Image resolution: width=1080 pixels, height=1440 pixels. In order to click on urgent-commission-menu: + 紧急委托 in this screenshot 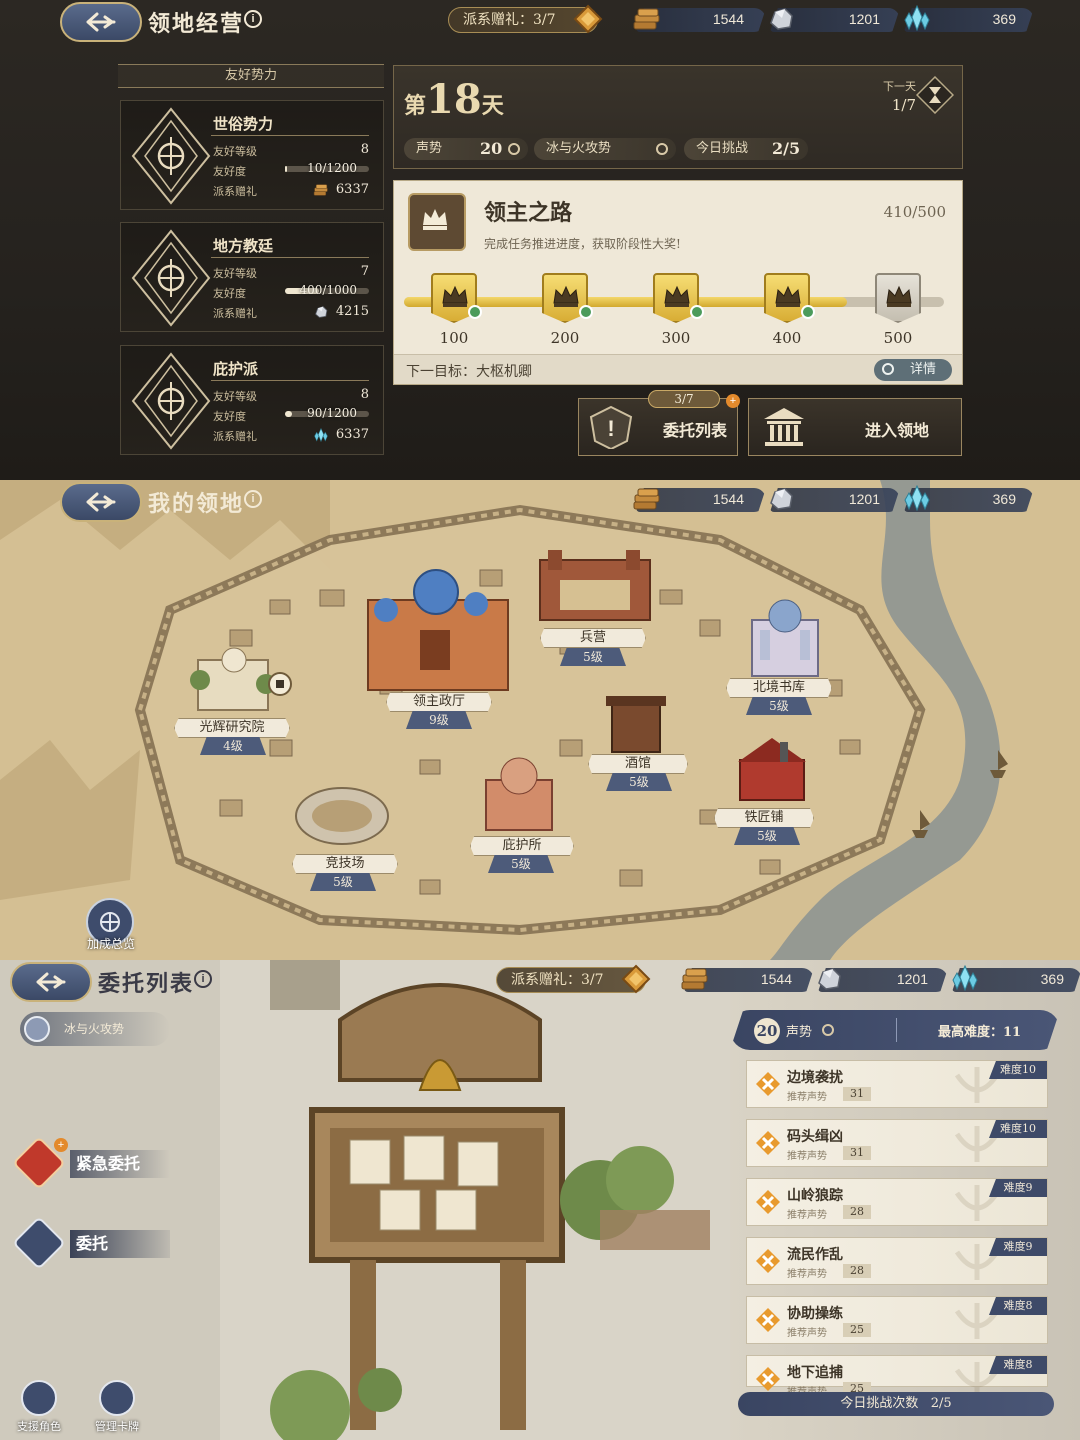, I will do `click(98, 1163)`.